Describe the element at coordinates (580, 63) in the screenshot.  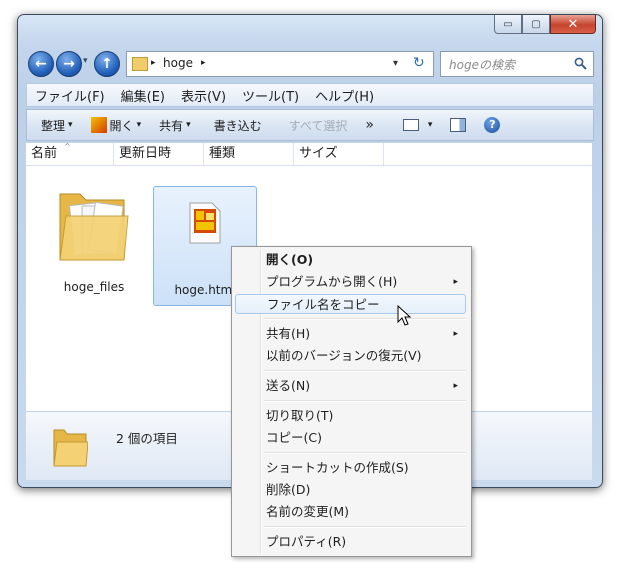
I see `search-icon` at that location.